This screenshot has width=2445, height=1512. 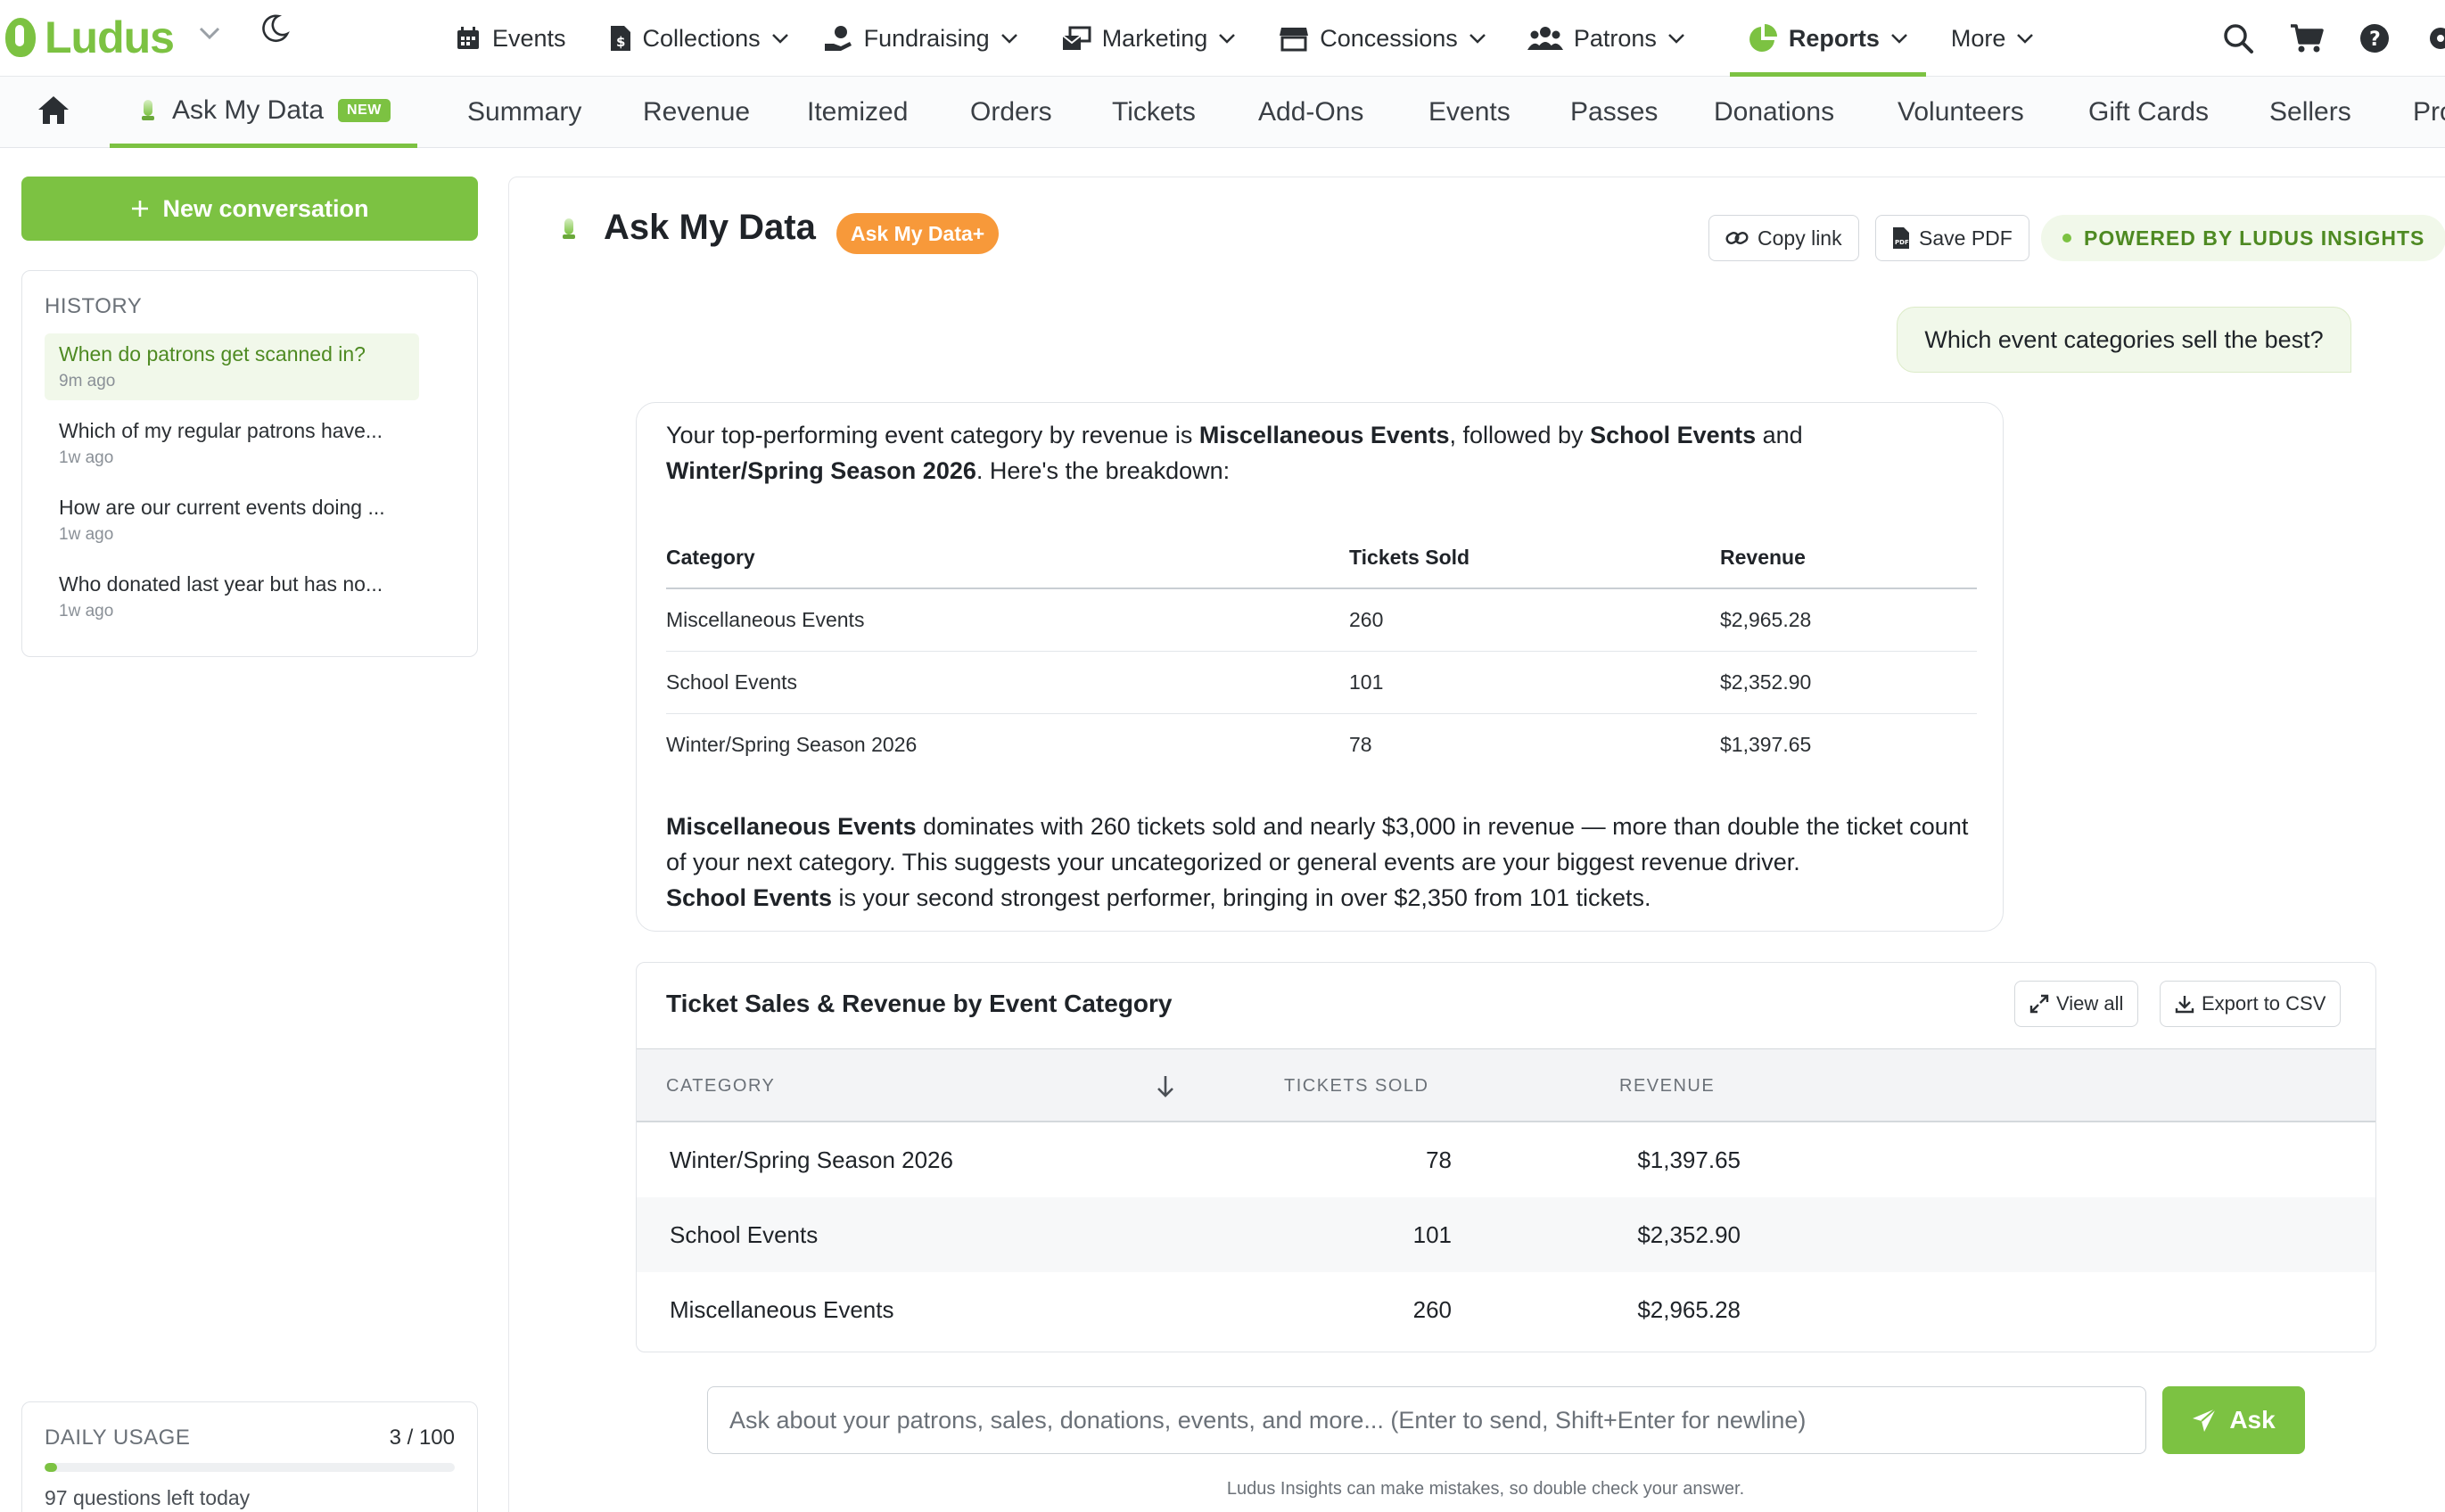 I want to click on data-grid-header: CATEGORY TICKETS SOLD REVENUE, so click(x=1506, y=1085).